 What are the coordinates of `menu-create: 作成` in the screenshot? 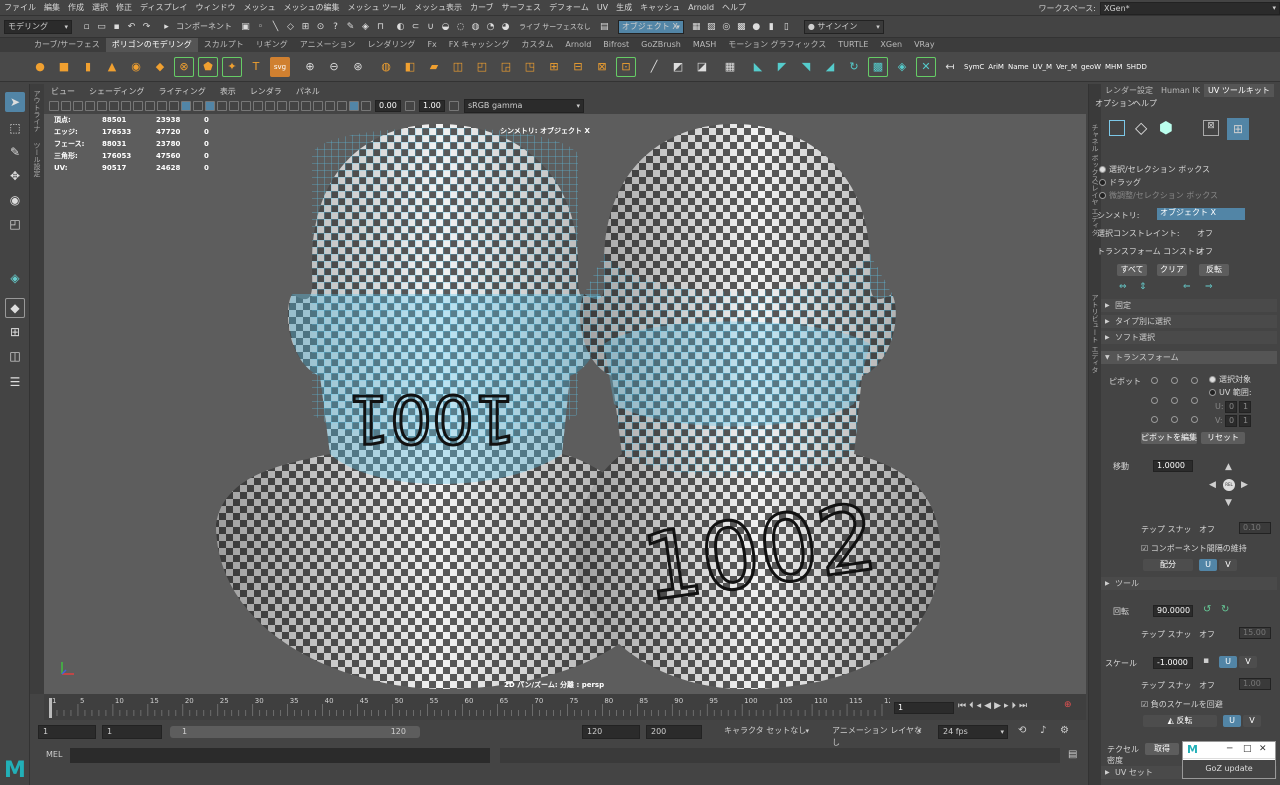 It's located at (76, 8).